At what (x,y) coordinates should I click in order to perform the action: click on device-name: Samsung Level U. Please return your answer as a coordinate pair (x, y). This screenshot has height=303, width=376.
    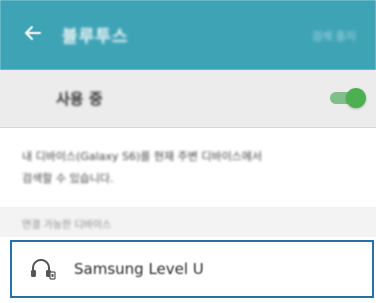
    Looking at the image, I should click on (139, 269).